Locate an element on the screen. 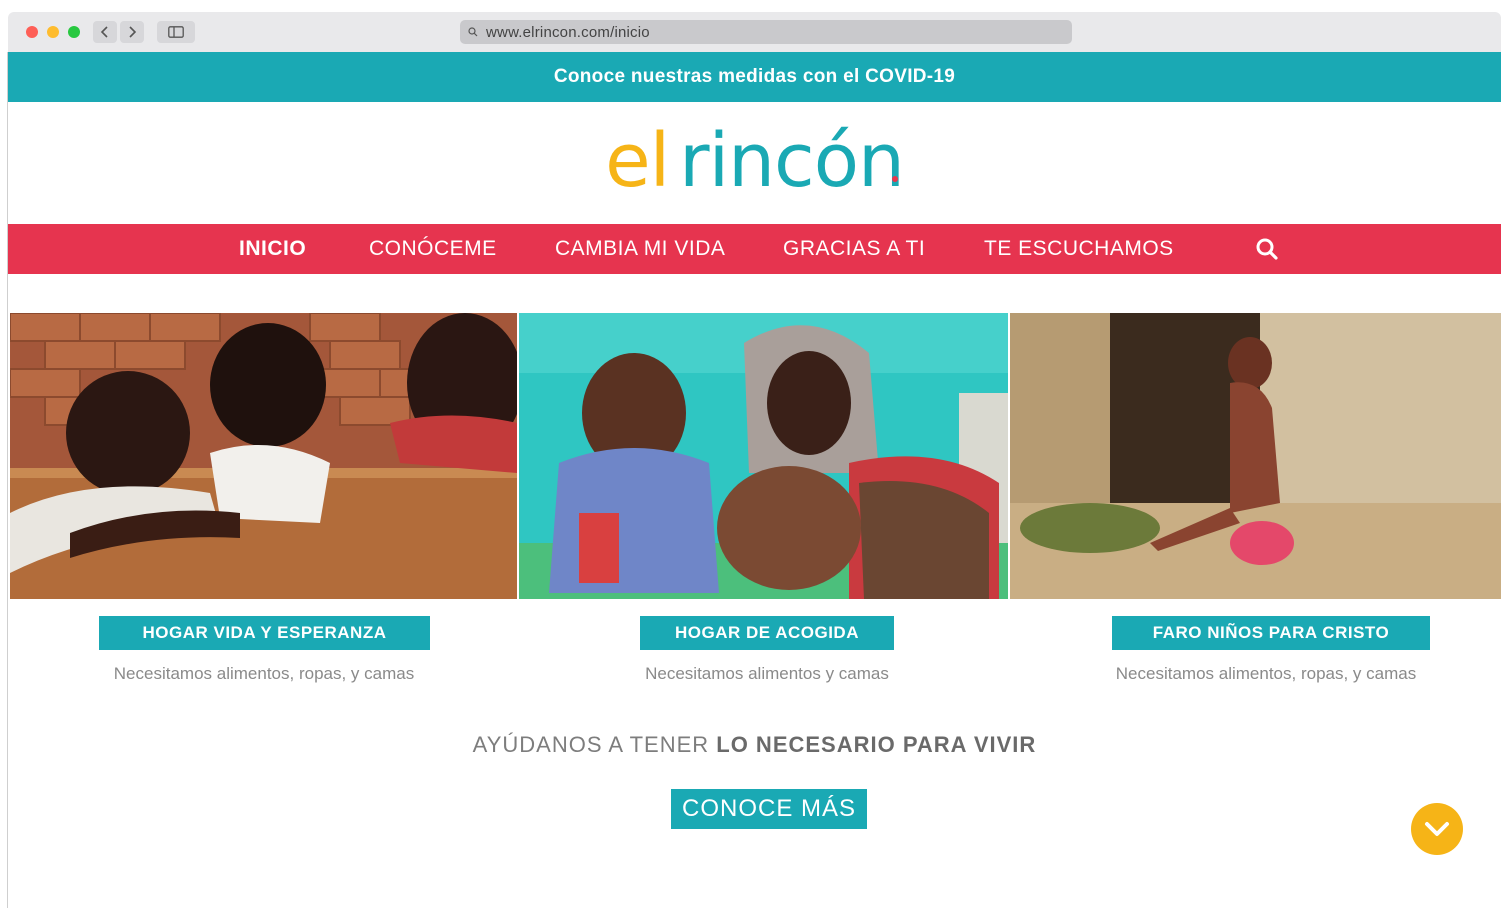 The image size is (1501, 908). covid-announcement-bar: Conoce nuestras medidas con el COVID-19 is located at coordinates (754, 77).